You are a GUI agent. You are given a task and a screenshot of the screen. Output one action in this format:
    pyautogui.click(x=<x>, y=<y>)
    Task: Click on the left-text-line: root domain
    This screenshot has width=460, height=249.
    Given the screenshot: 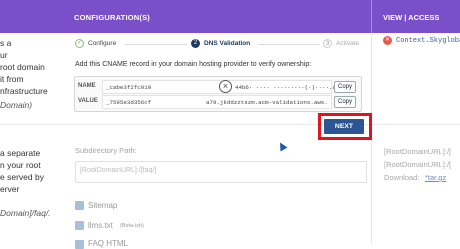 What is the action you would take?
    pyautogui.click(x=22, y=67)
    